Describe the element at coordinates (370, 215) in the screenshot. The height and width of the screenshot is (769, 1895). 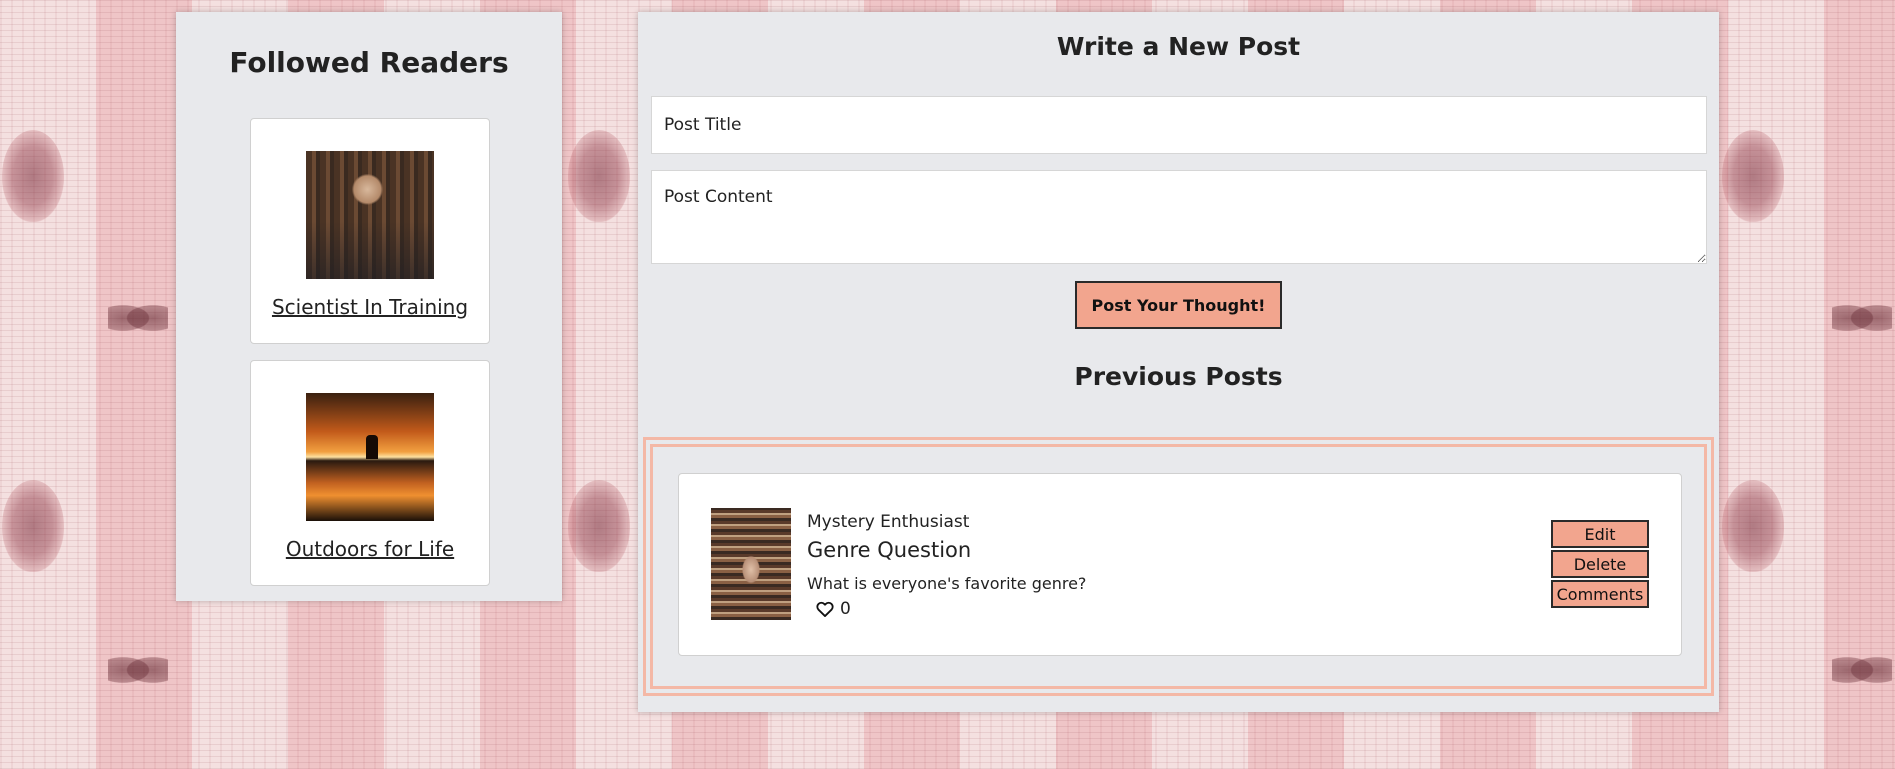
I see `reader-photo-scientist-icon` at that location.